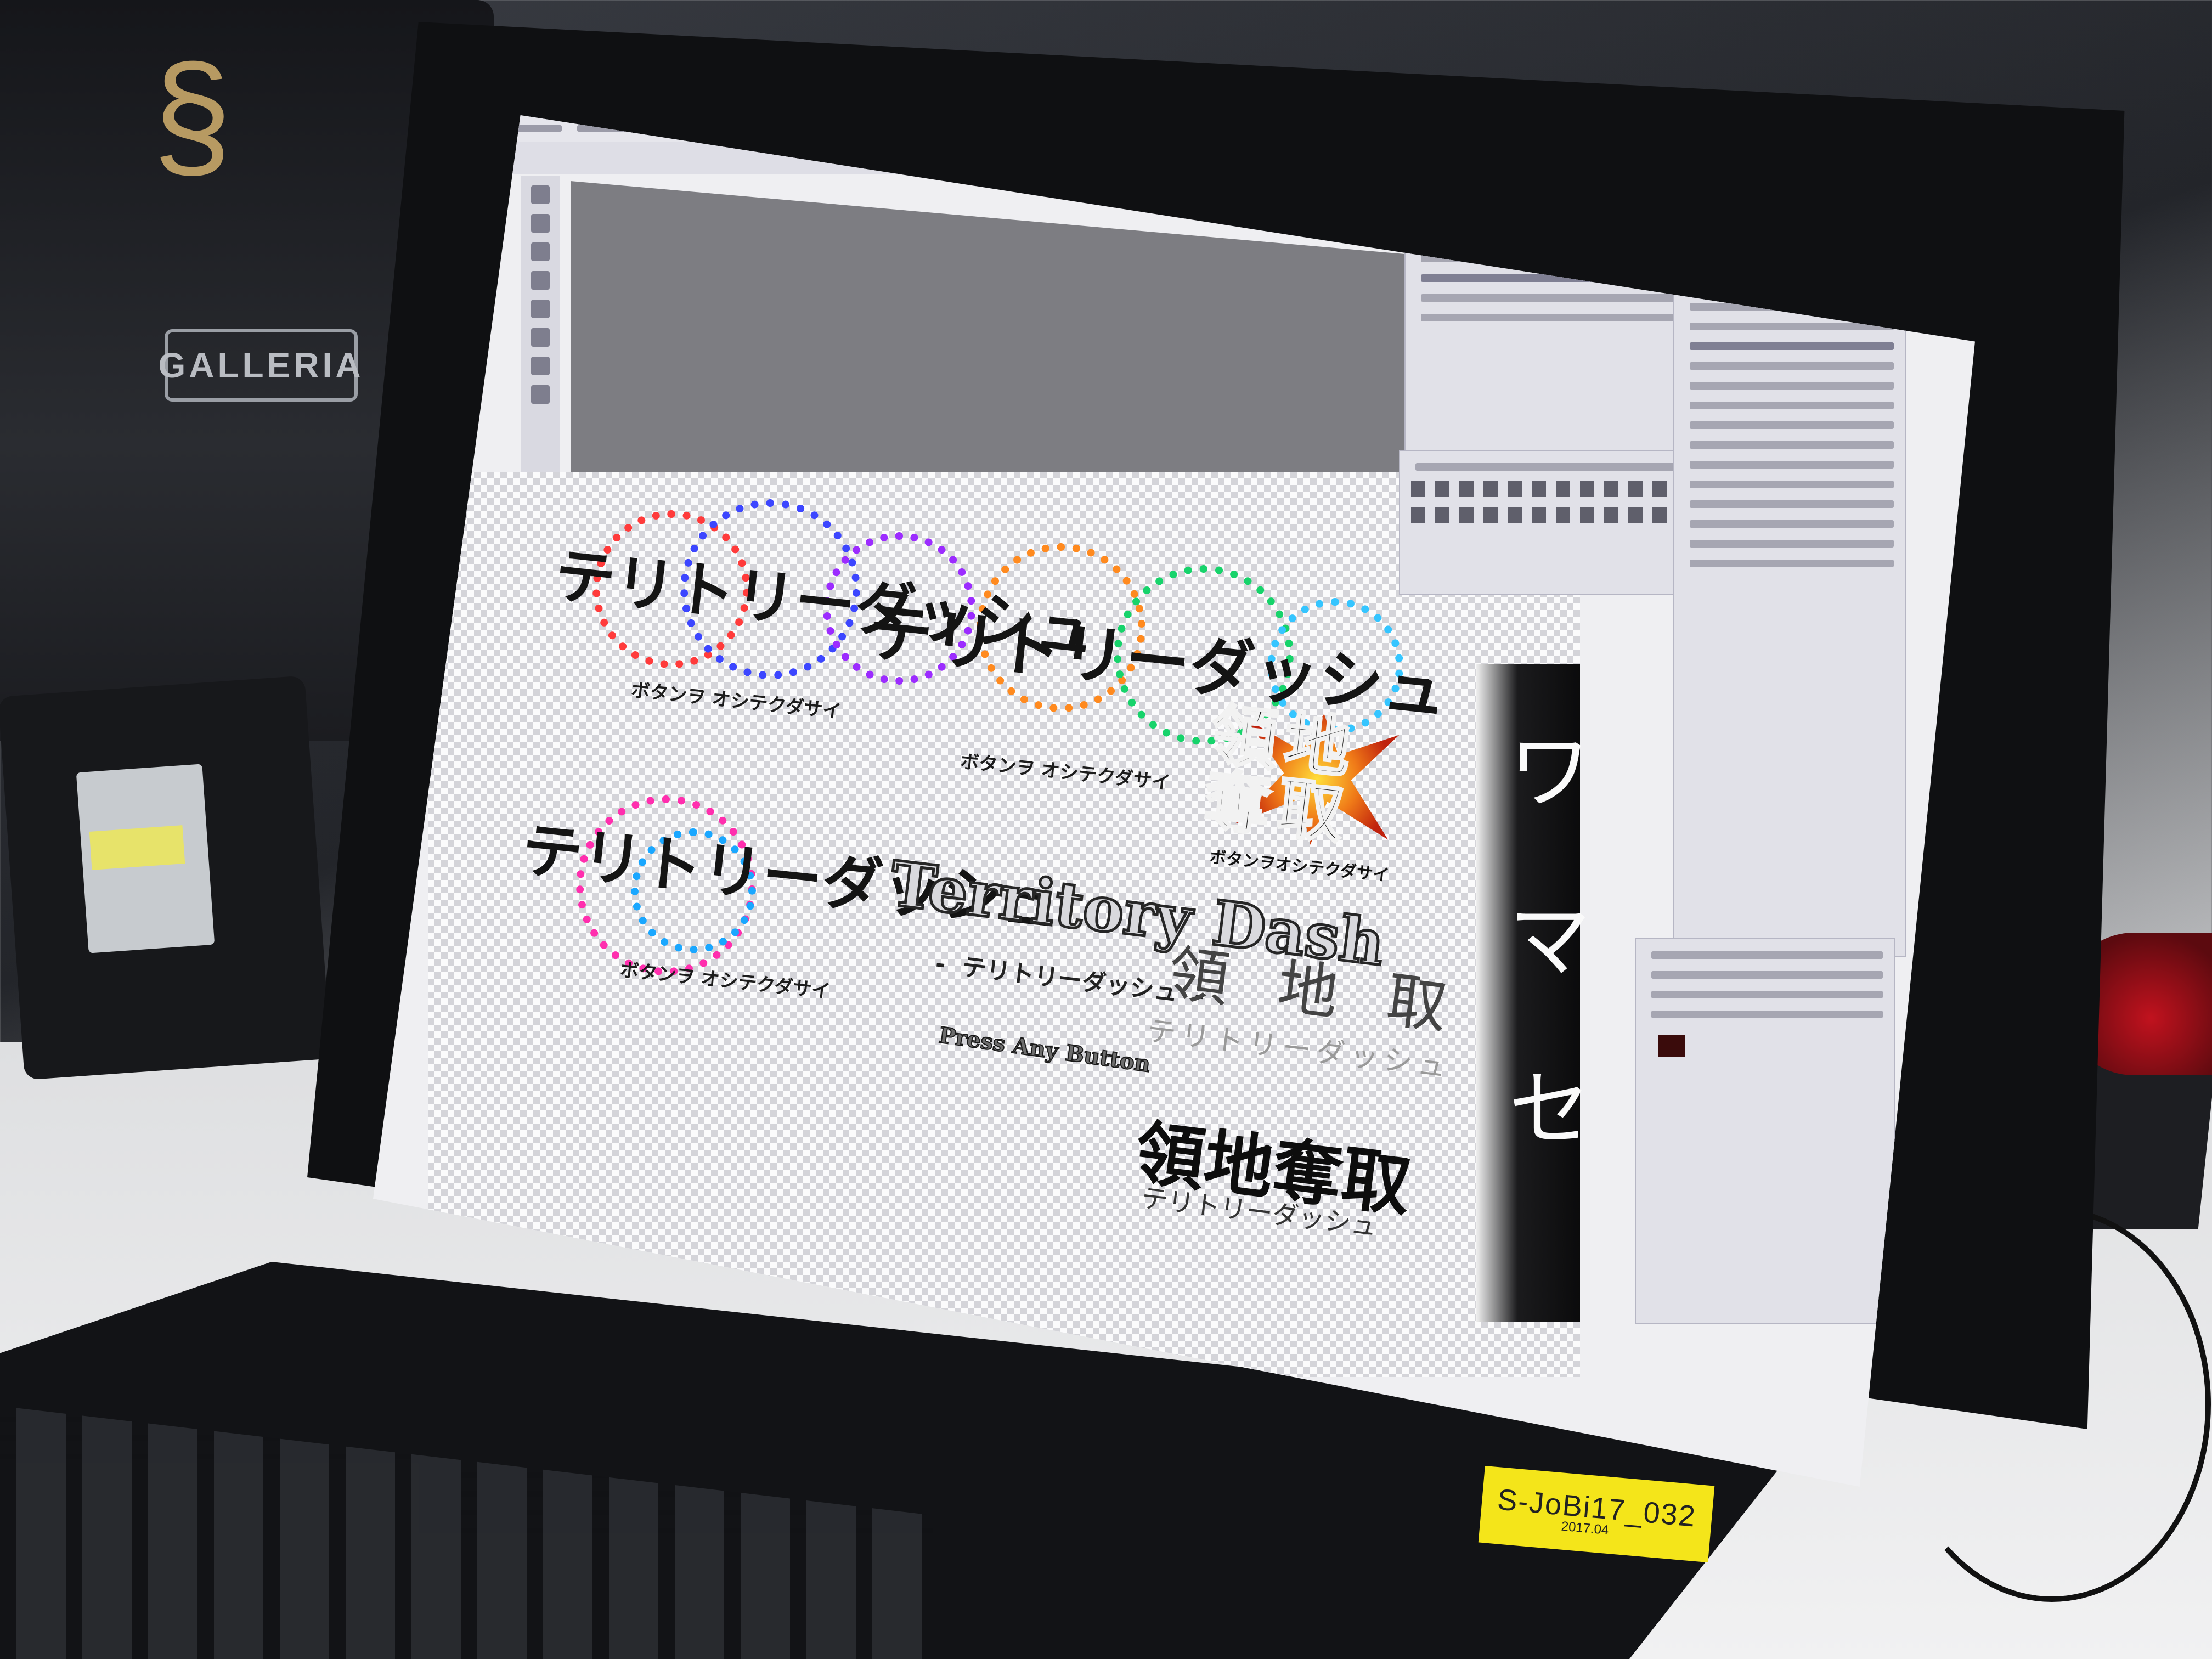 This screenshot has width=2212, height=1659. What do you see at coordinates (1792, 346) in the screenshot?
I see `layer-row-selected` at bounding box center [1792, 346].